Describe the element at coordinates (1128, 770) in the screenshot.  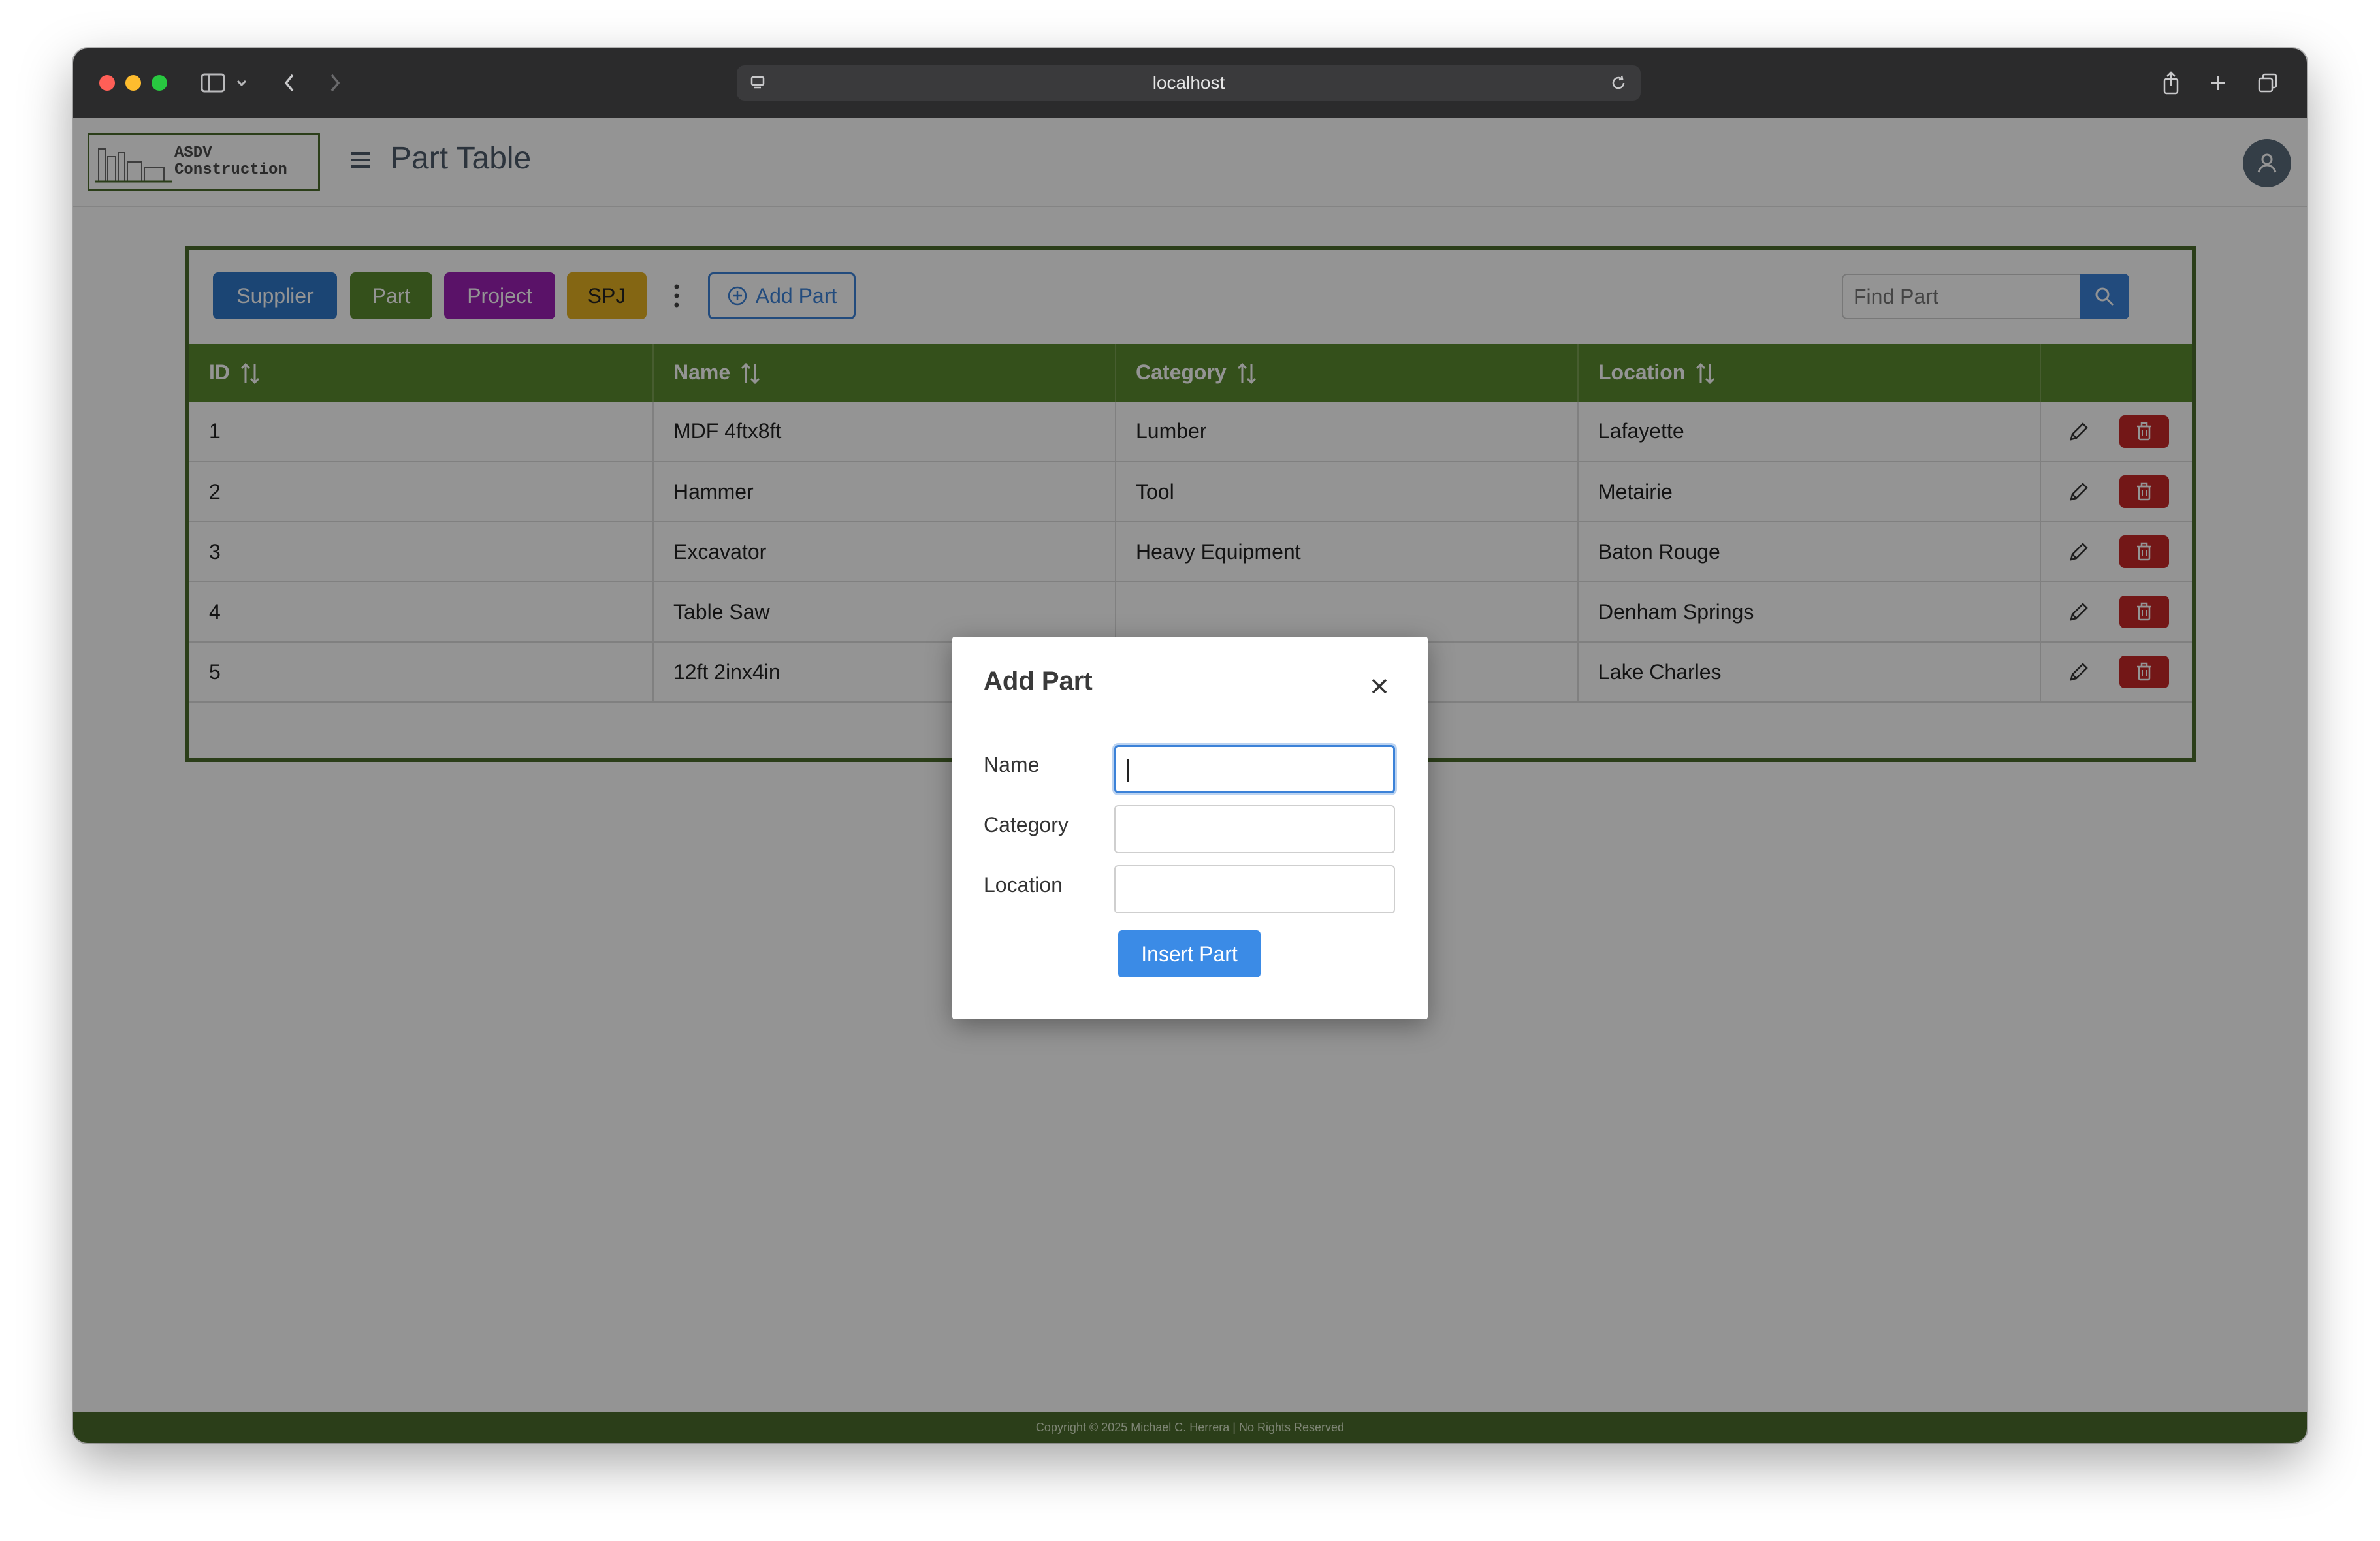
I see `text-caret` at that location.